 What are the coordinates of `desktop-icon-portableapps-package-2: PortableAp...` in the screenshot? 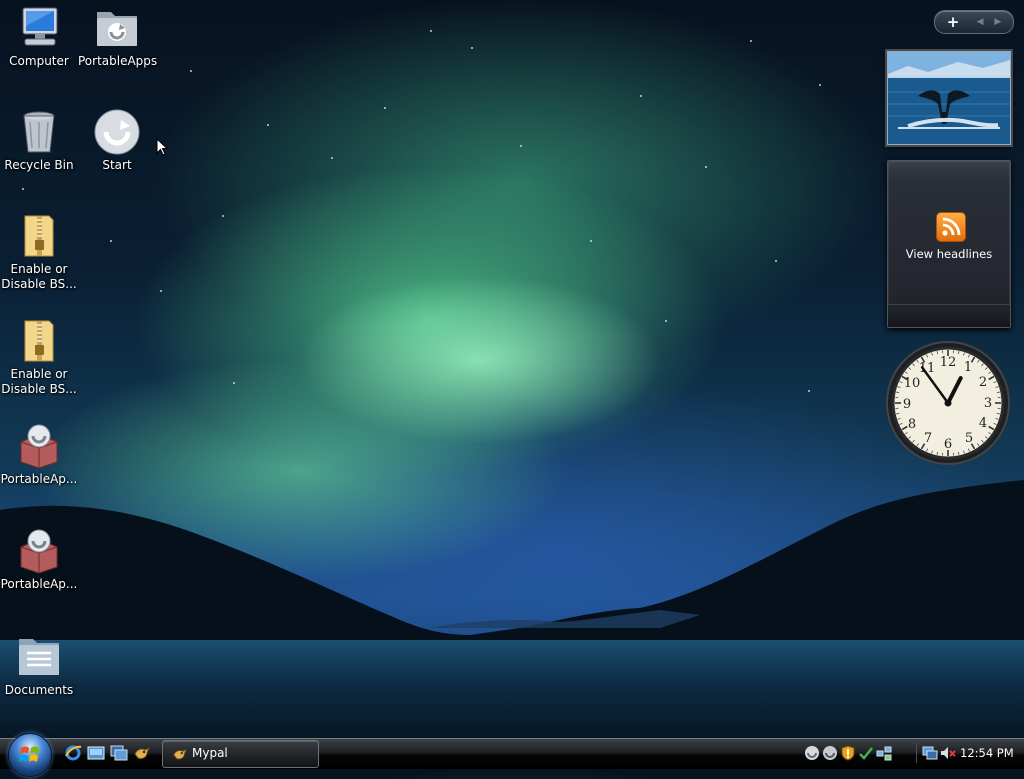 It's located at (39, 559).